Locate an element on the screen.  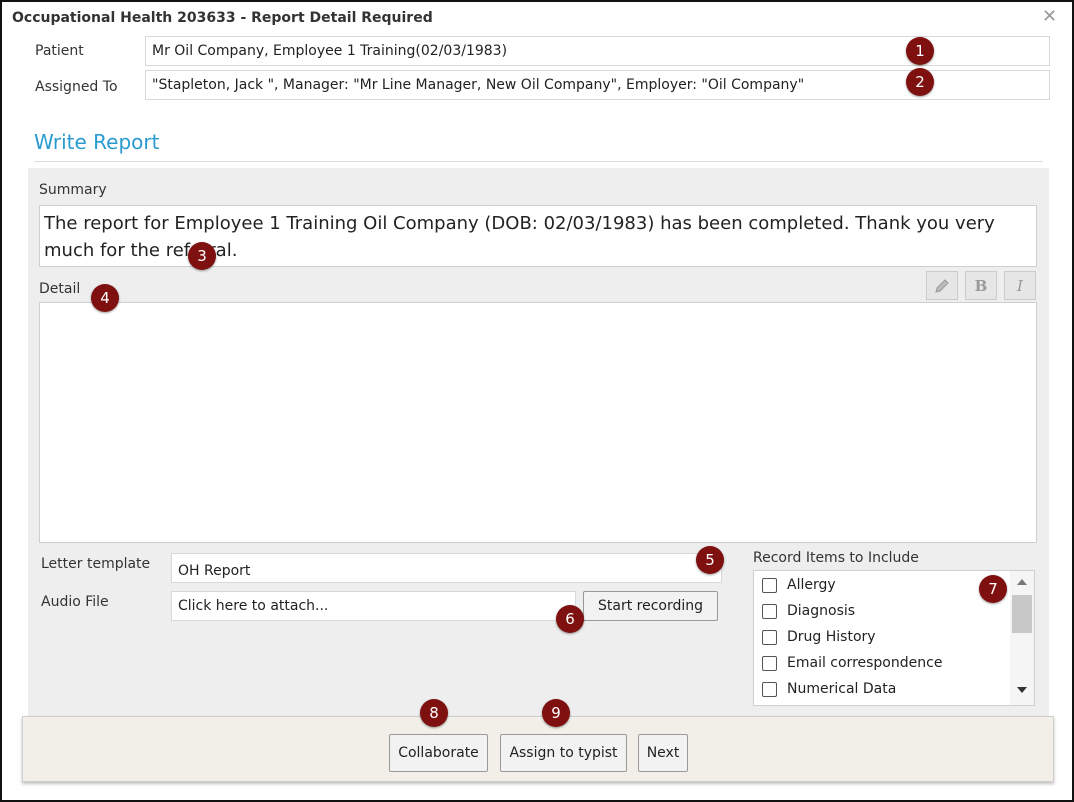
patient-label: Patient is located at coordinates (59, 51).